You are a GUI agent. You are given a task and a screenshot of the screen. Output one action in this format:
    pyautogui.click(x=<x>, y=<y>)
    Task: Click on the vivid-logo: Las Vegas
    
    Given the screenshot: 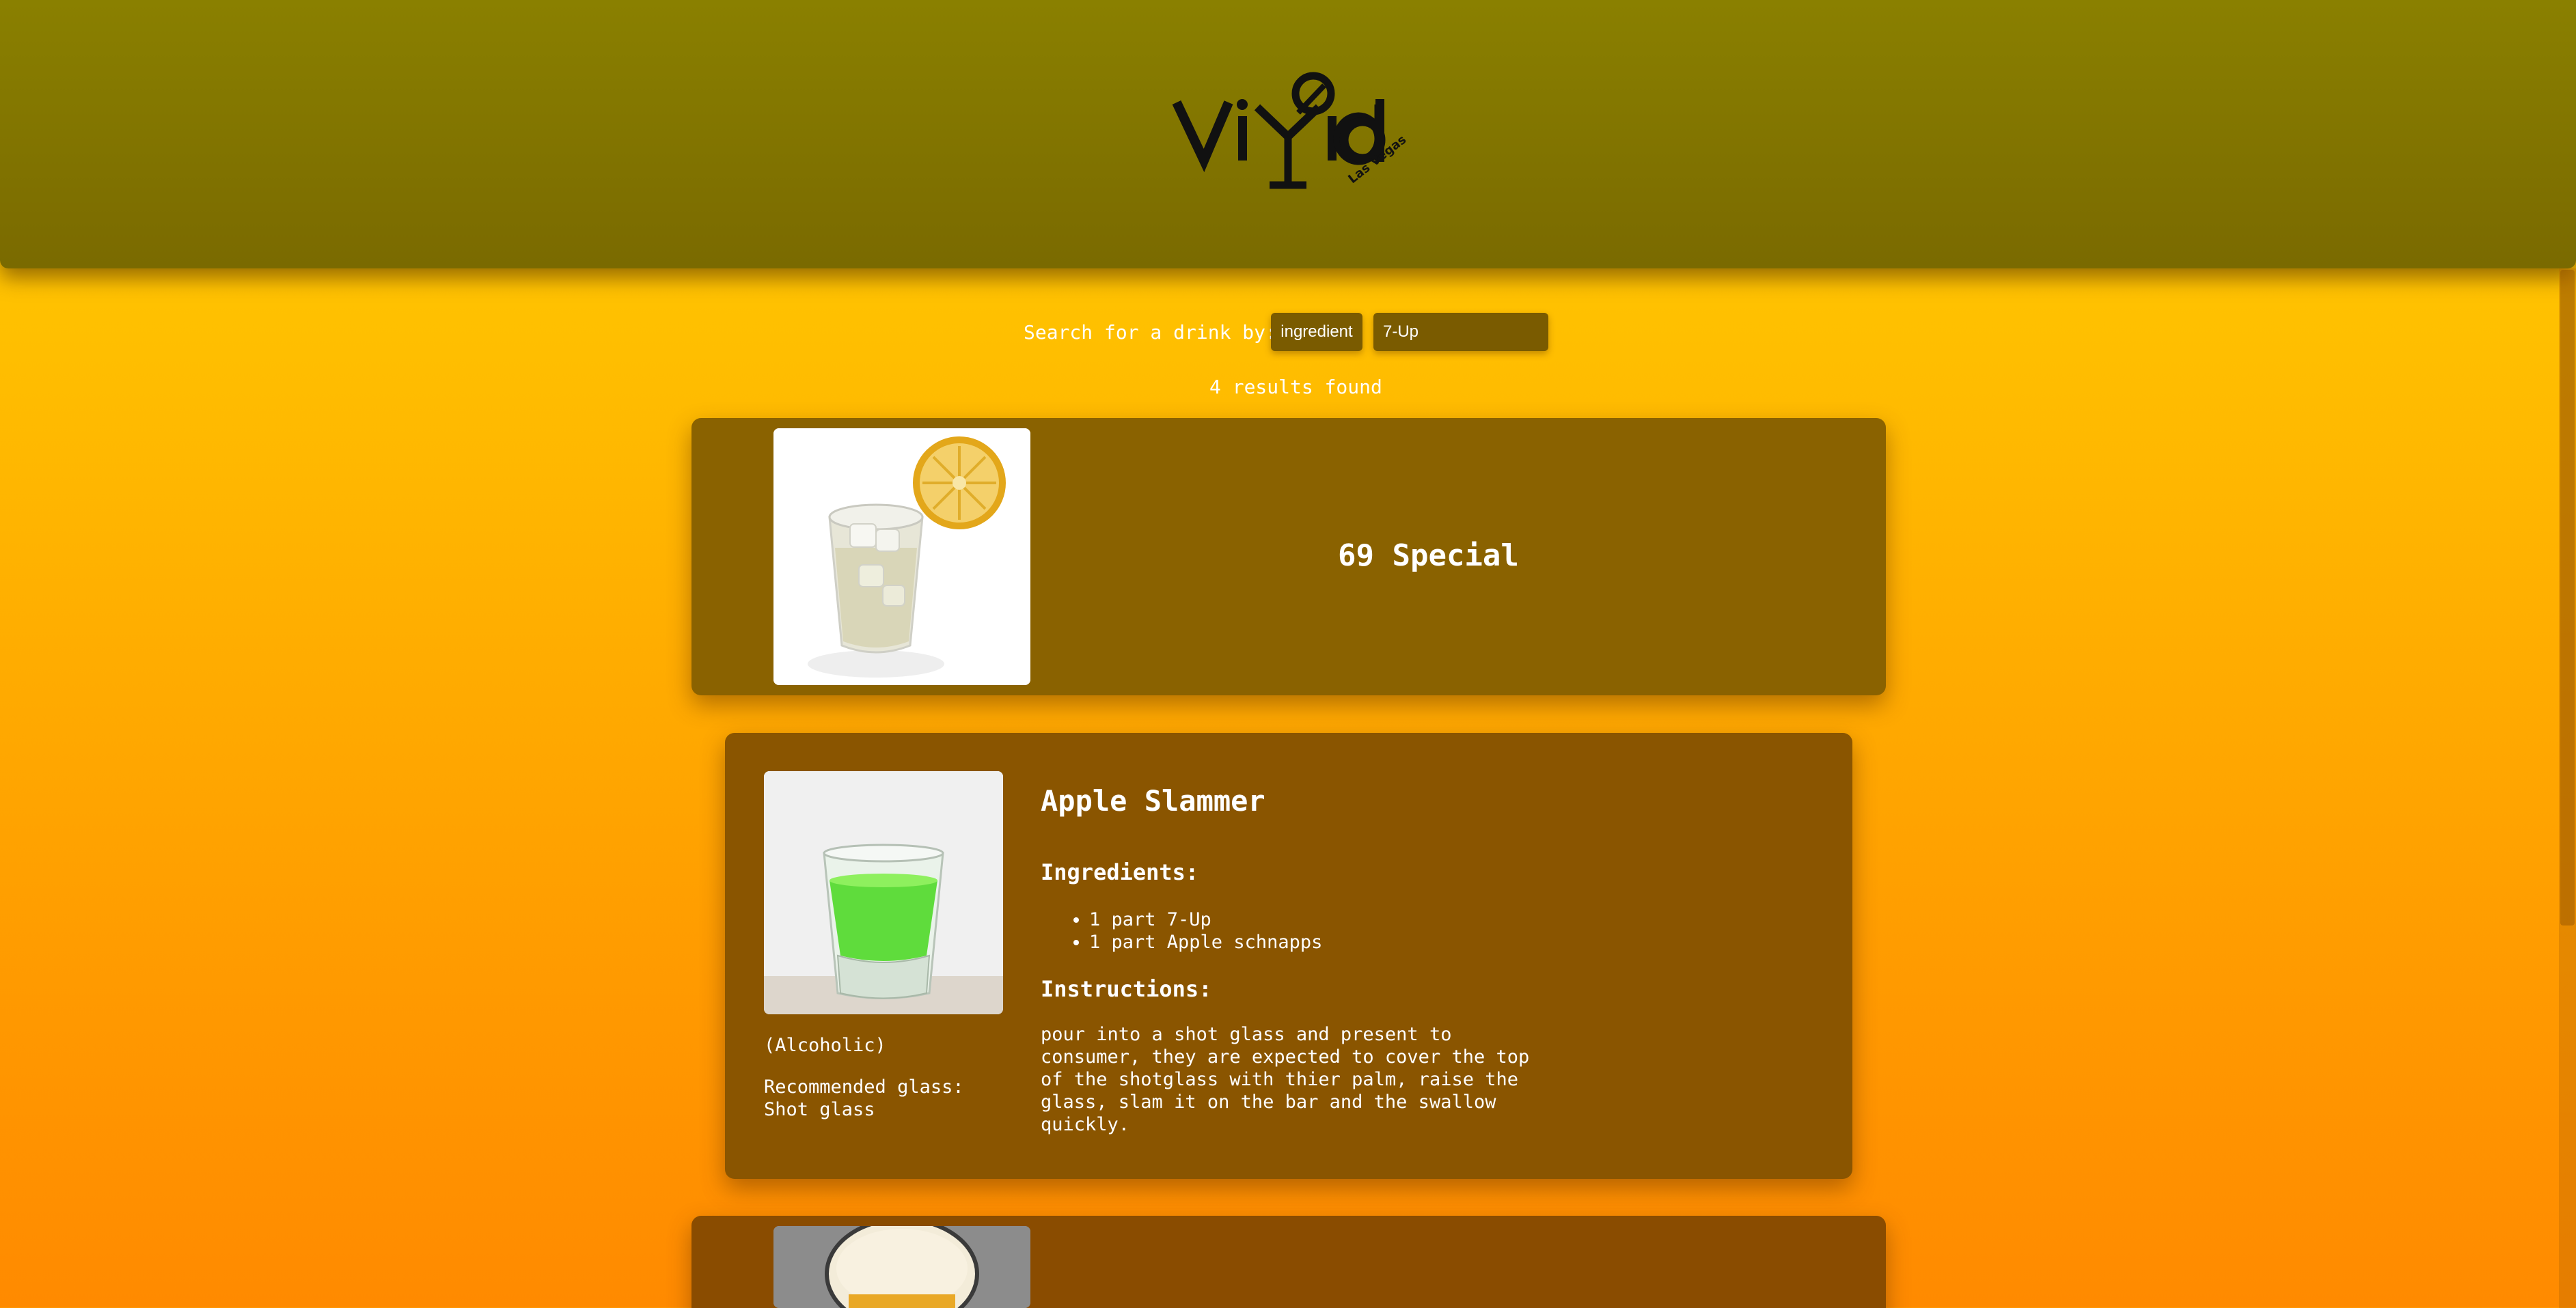 What is the action you would take?
    pyautogui.click(x=1291, y=133)
    